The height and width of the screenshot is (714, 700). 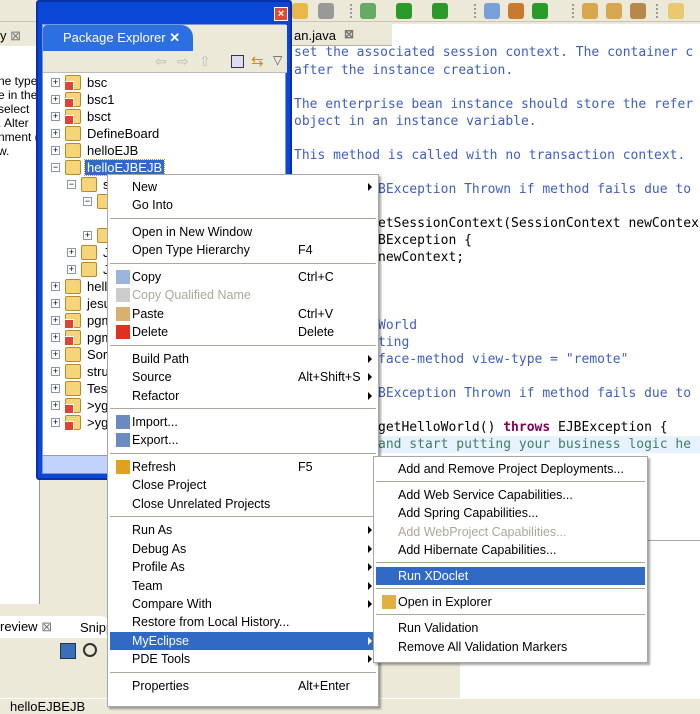 I want to click on submenu-arrow-icon, so click(x=370, y=604).